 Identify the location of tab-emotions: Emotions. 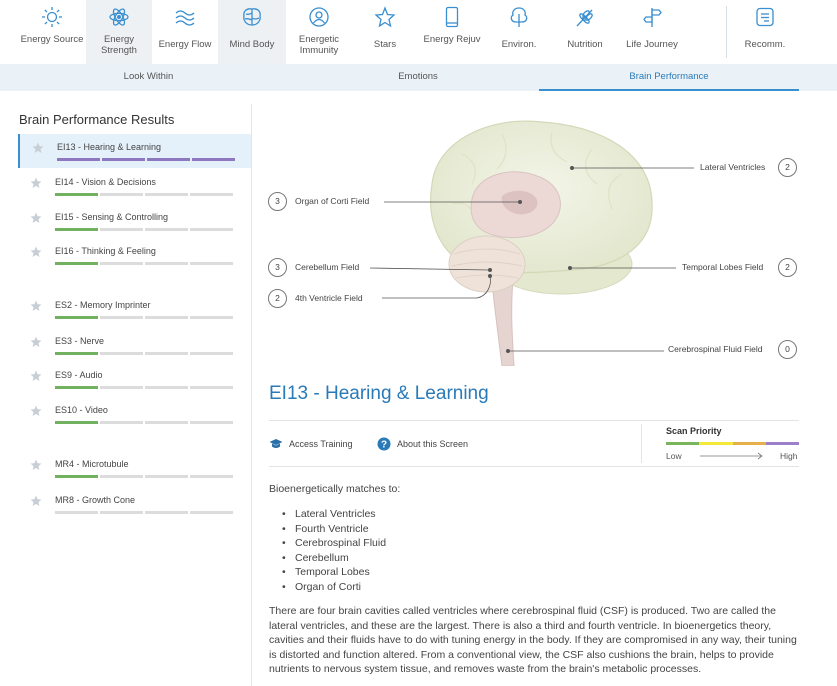
(418, 77).